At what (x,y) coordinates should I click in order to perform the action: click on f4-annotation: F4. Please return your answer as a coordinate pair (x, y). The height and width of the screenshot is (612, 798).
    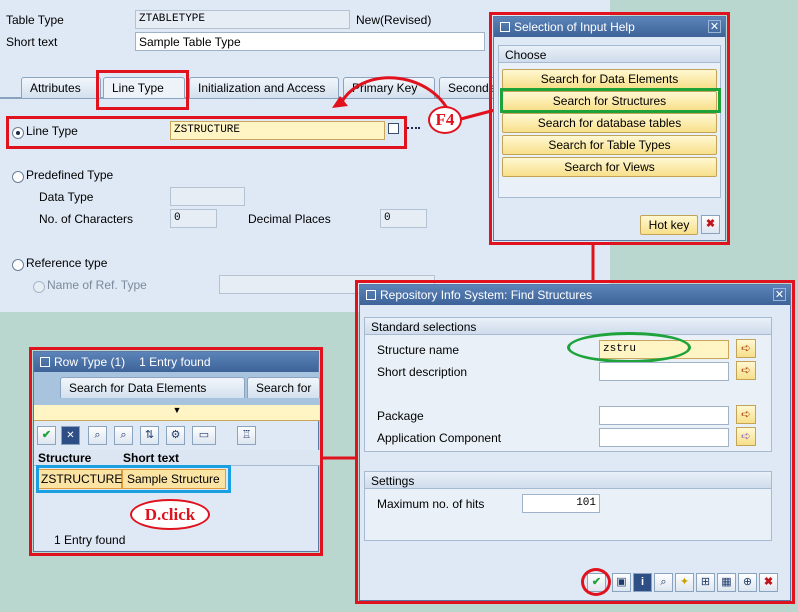
    Looking at the image, I should click on (445, 120).